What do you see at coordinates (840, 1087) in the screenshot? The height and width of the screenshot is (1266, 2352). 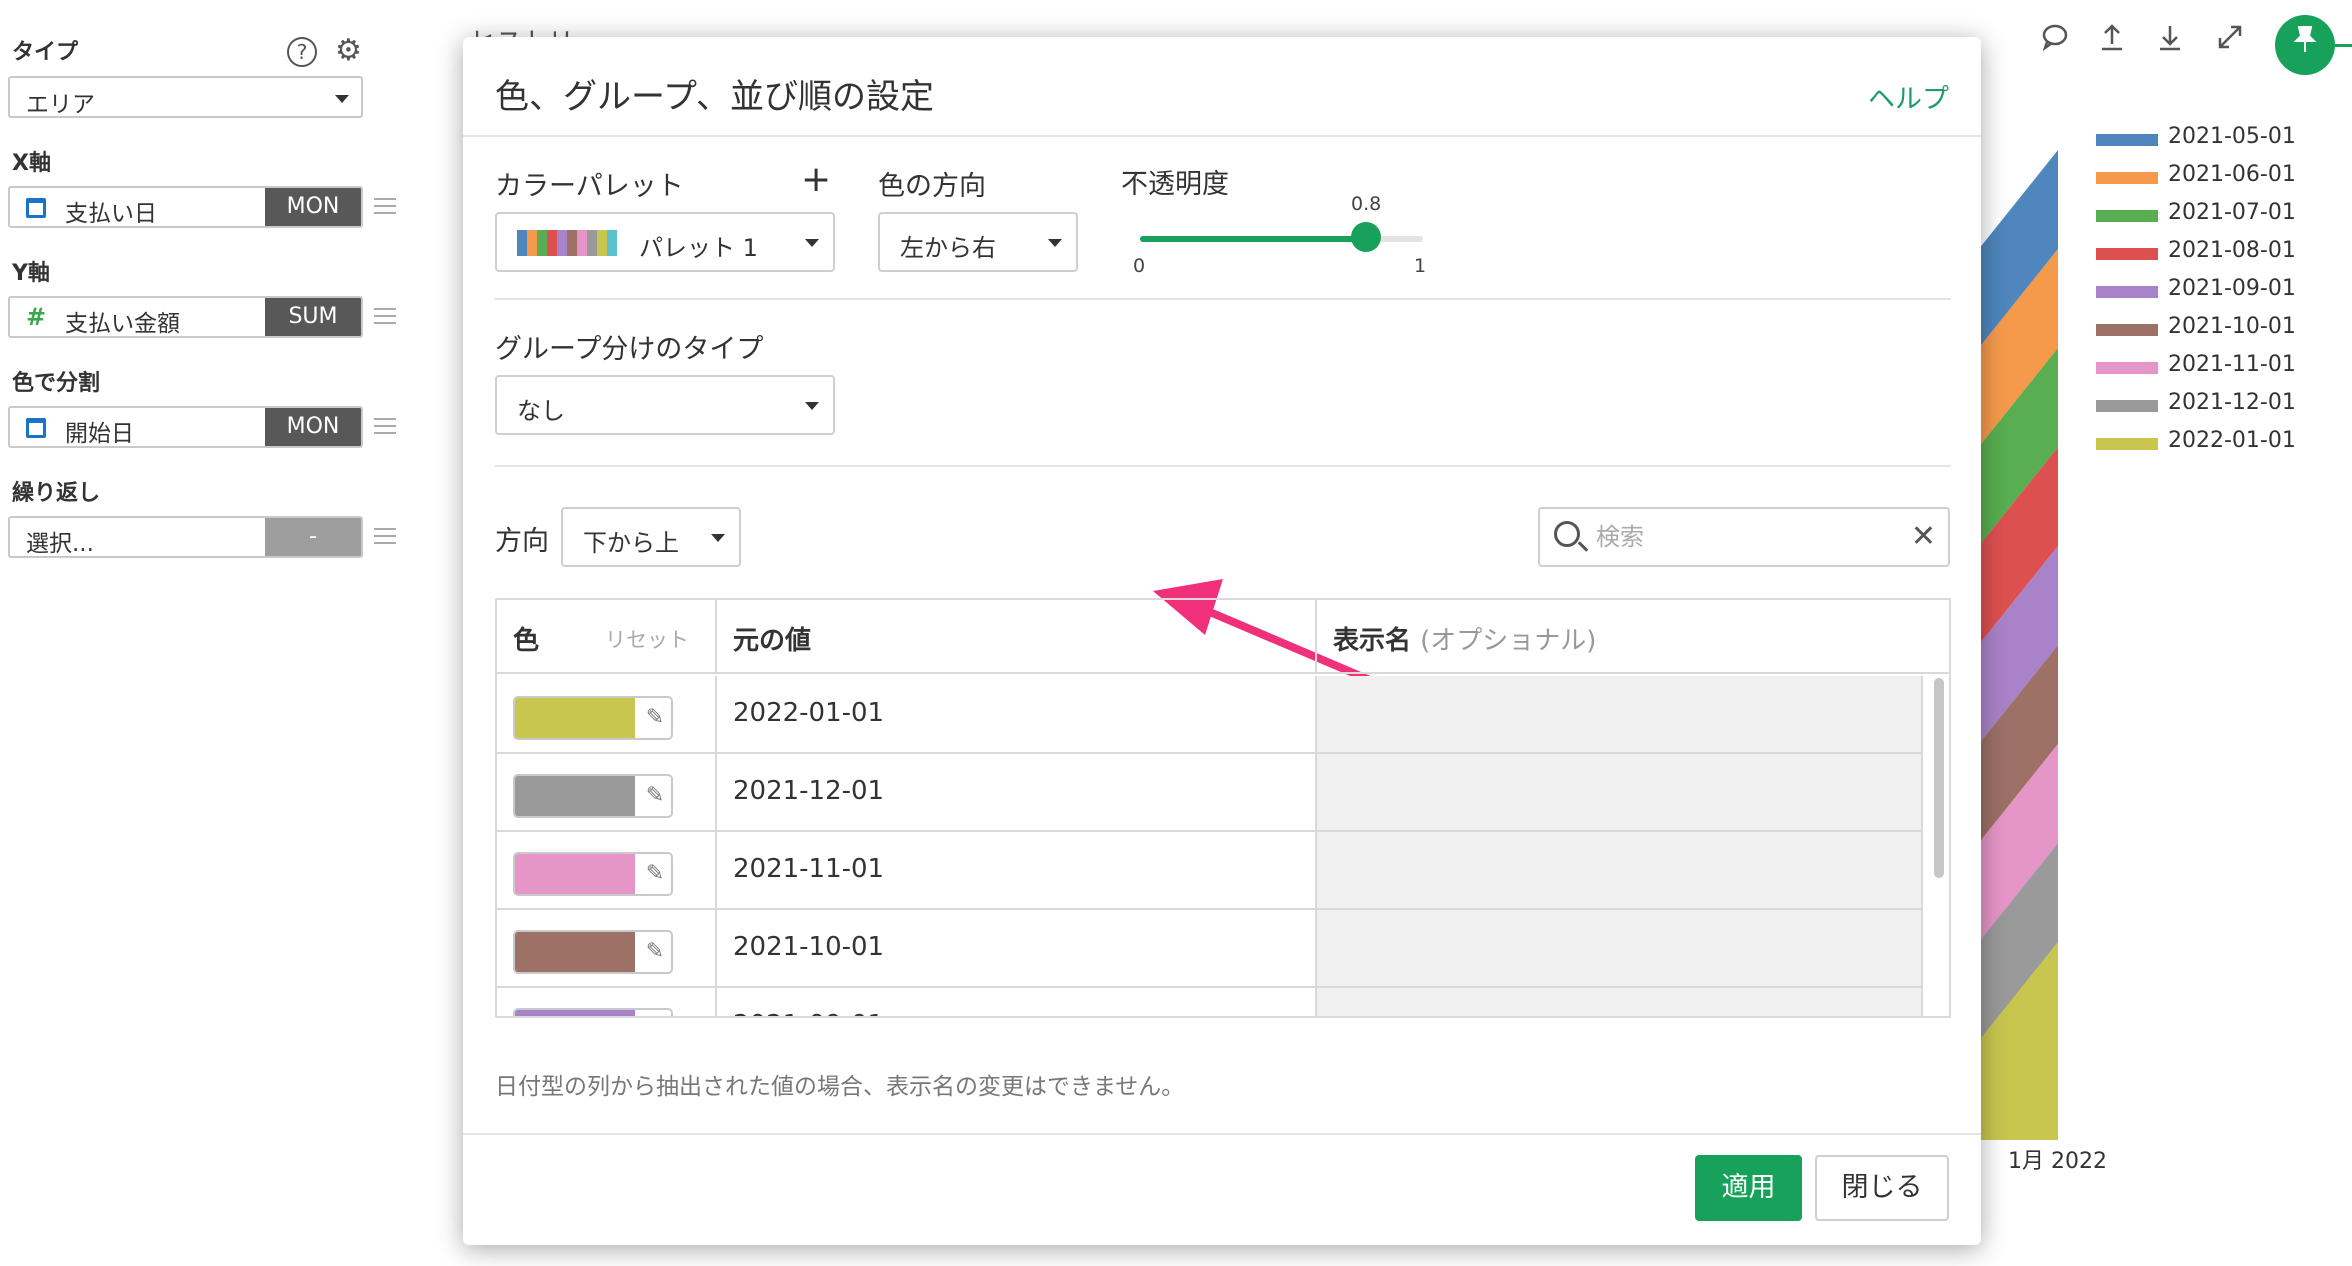 I see `info-note: 日付型の列から抽出された値の場合、表示名の変更はできません。` at bounding box center [840, 1087].